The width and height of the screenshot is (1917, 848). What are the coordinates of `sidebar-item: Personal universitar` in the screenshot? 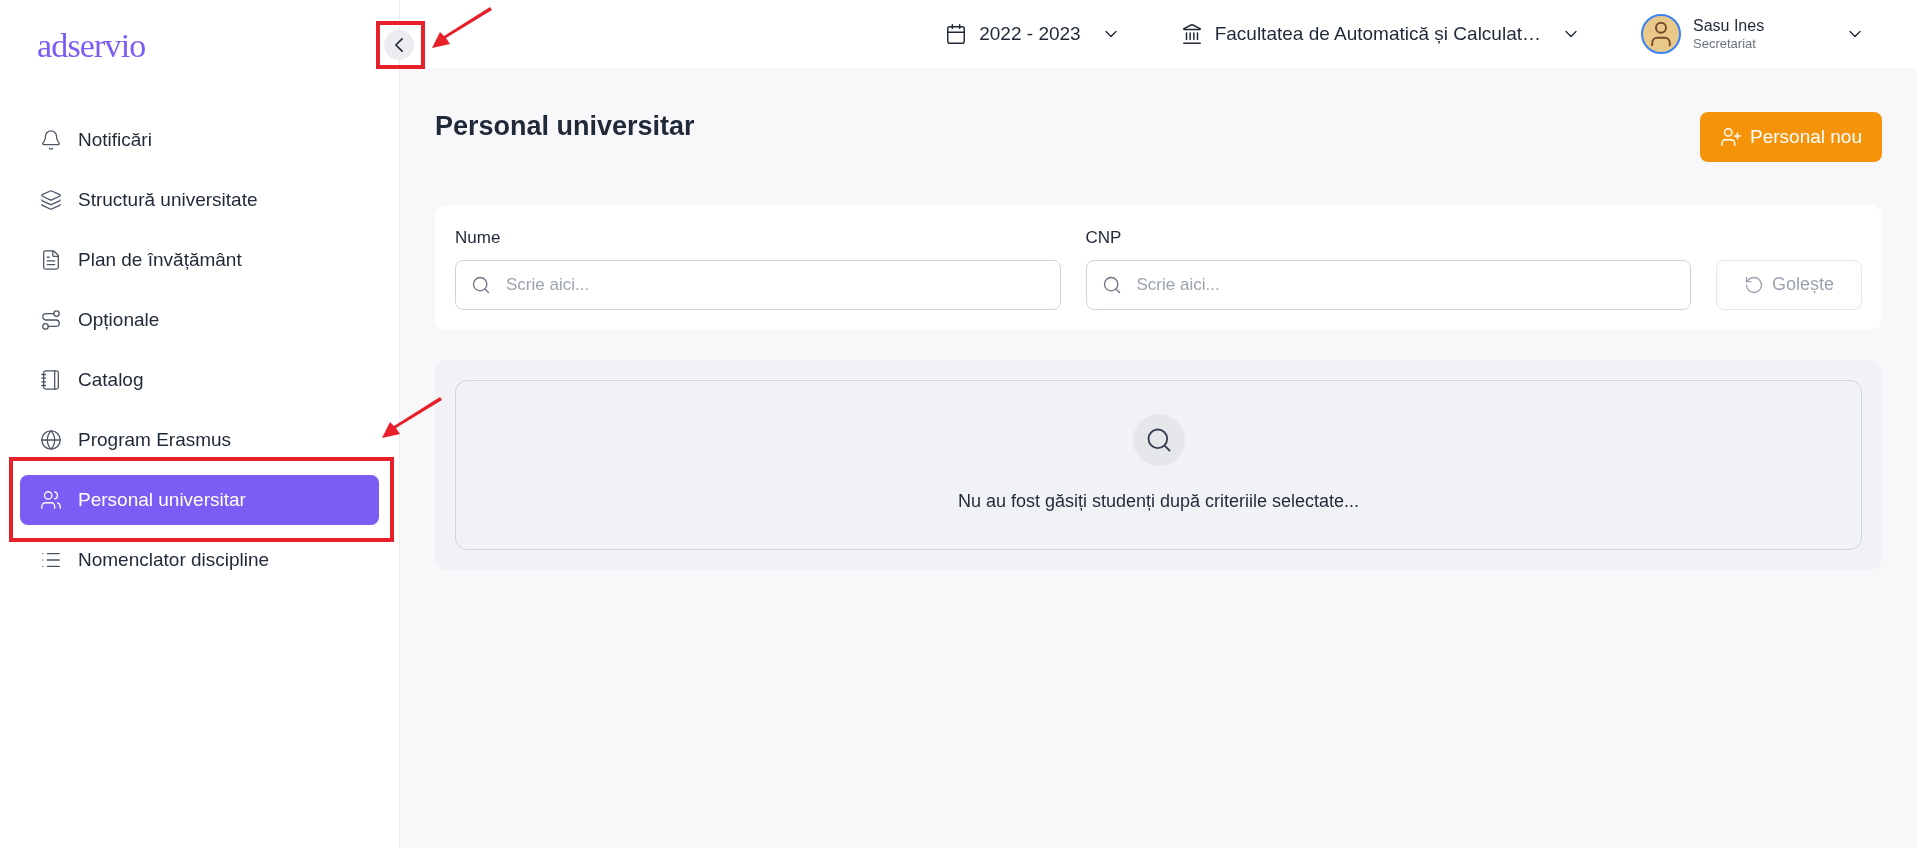 It's located at (199, 500).